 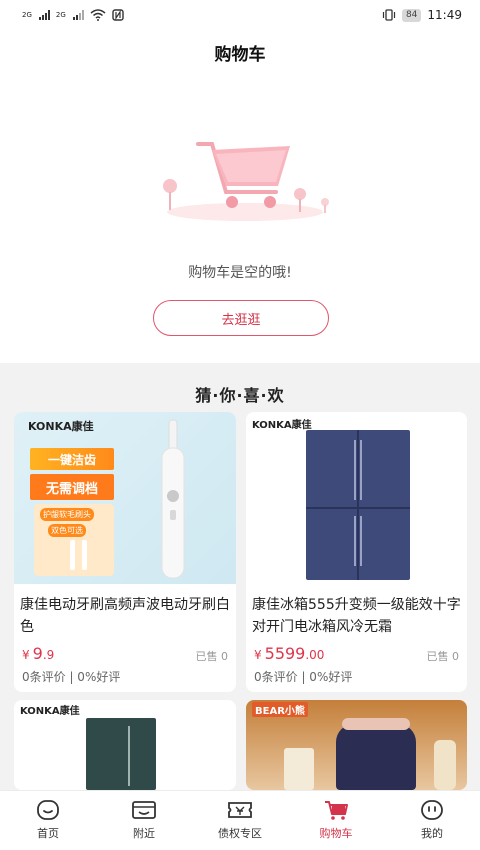 I want to click on home-face-icon, so click(x=48, y=810).